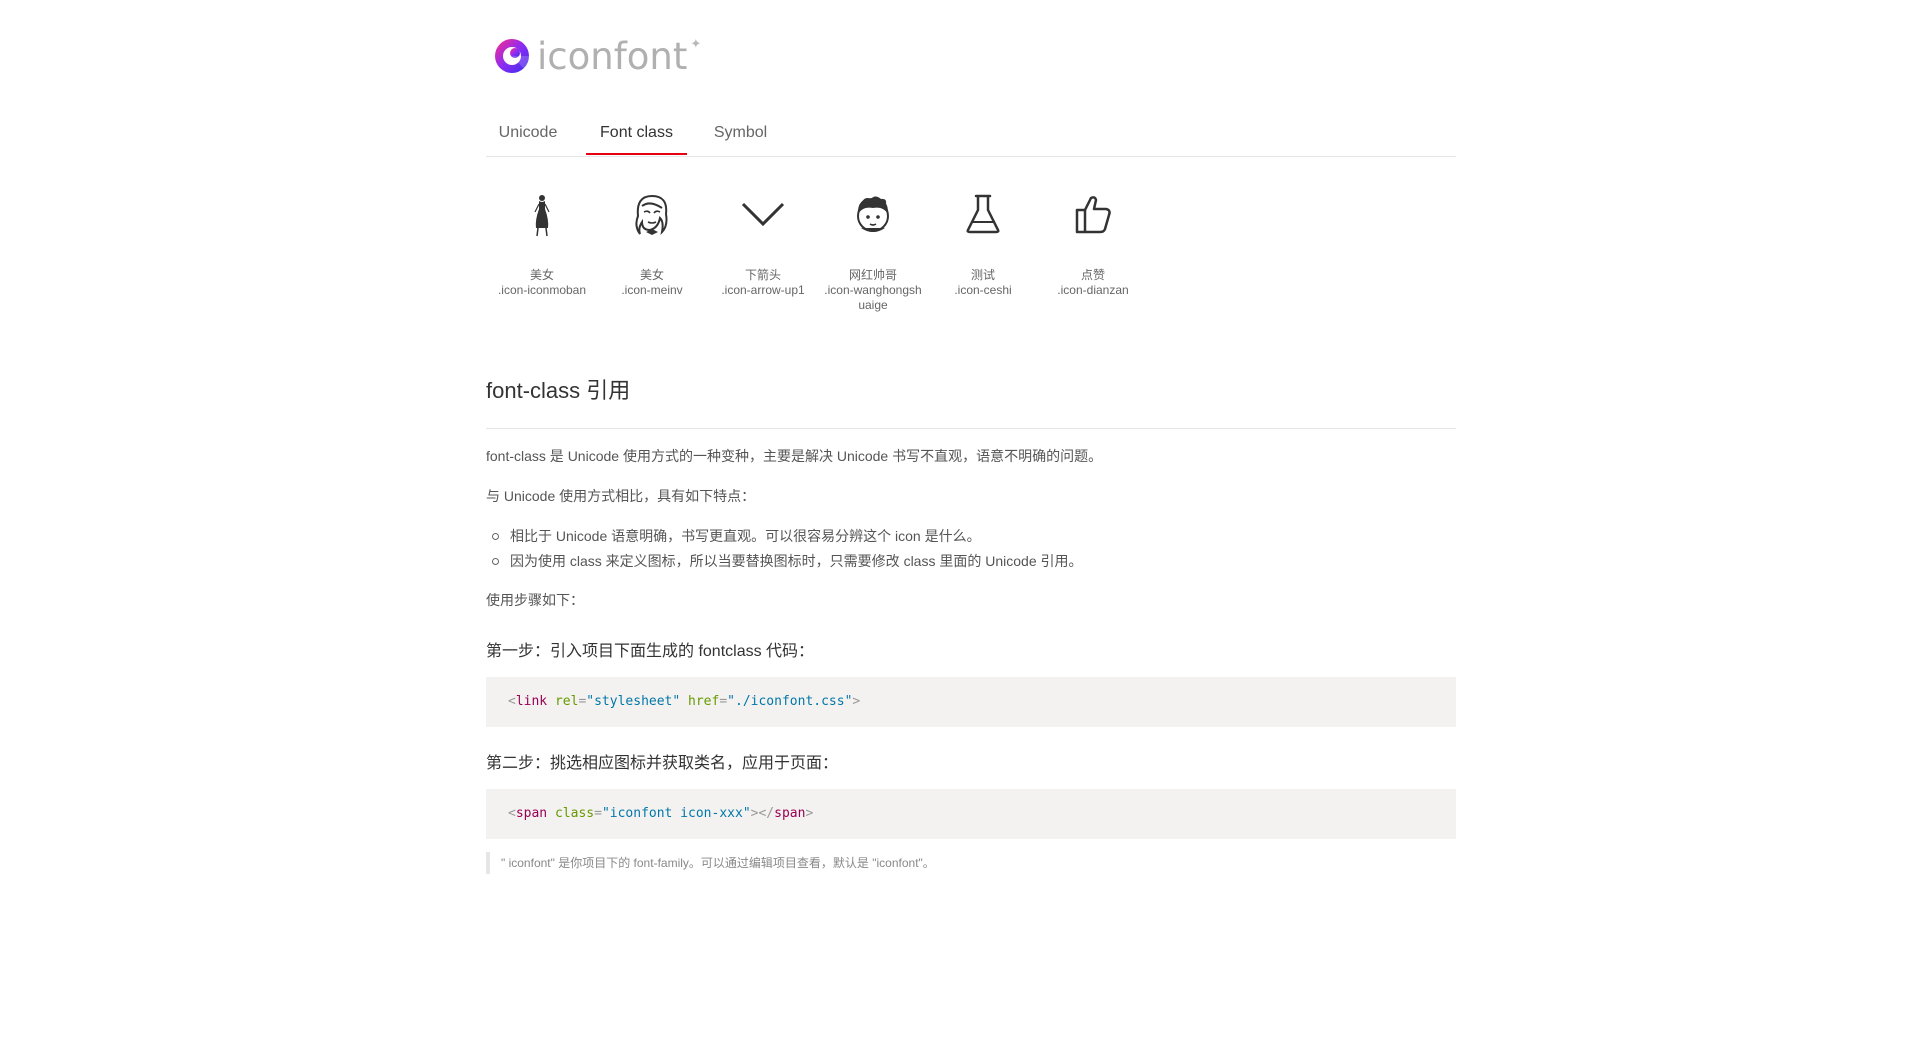 The width and height of the screenshot is (1920, 1057). Describe the element at coordinates (704, 701) in the screenshot. I see `code-attr: href` at that location.